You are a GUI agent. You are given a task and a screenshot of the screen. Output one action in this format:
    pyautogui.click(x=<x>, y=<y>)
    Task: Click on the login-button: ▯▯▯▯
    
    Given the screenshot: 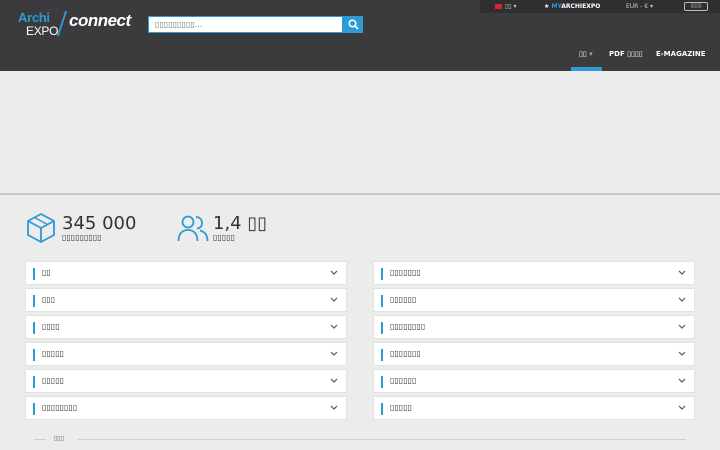 What is the action you would take?
    pyautogui.click(x=696, y=6)
    